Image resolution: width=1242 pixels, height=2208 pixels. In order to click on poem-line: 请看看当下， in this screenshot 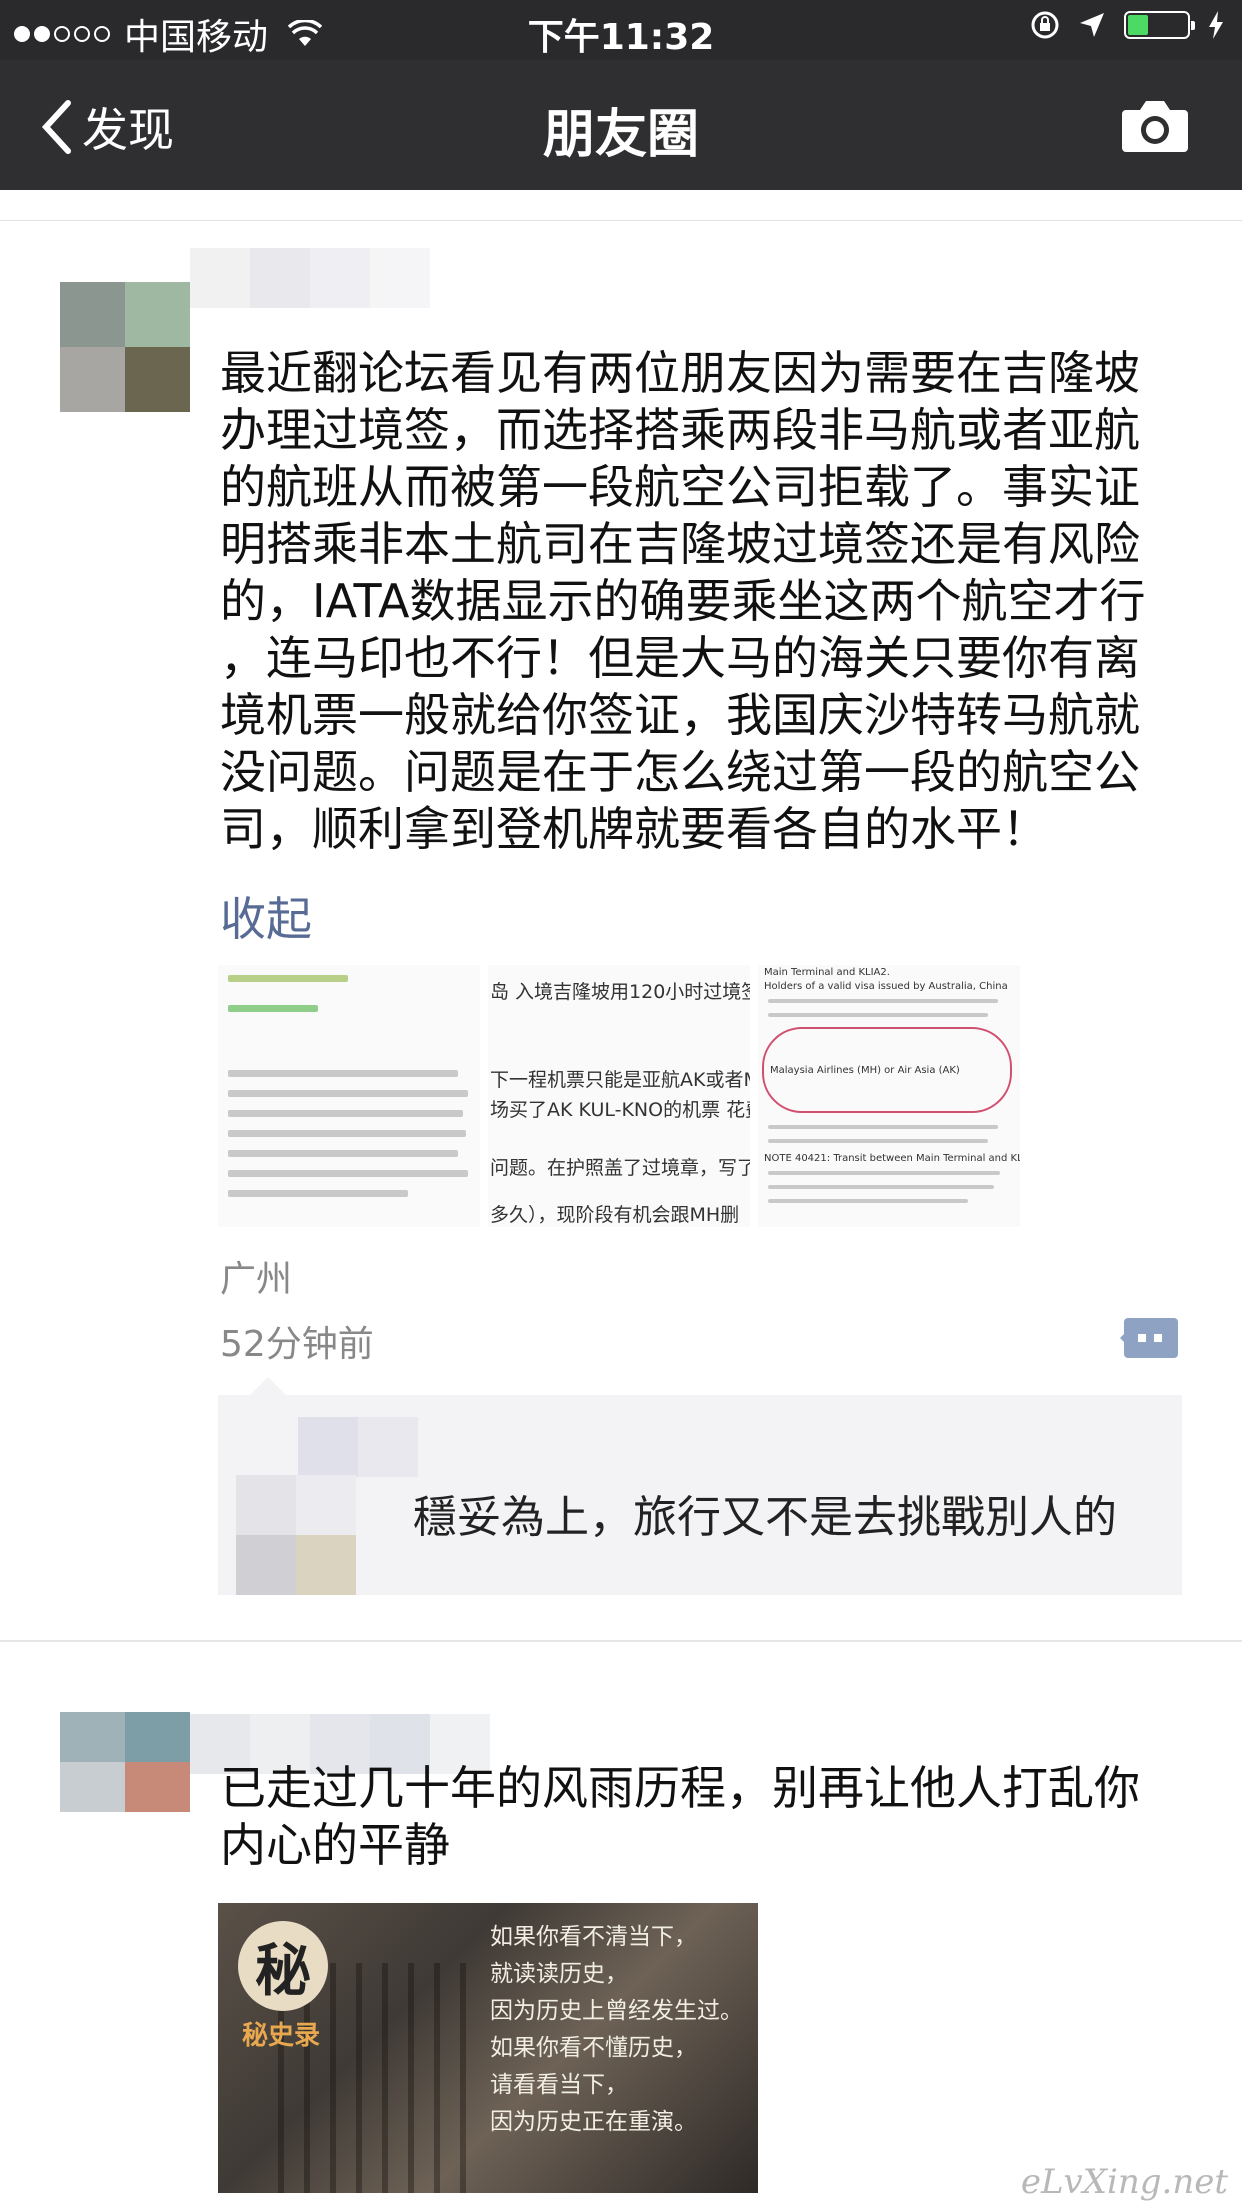, I will do `click(559, 2085)`.